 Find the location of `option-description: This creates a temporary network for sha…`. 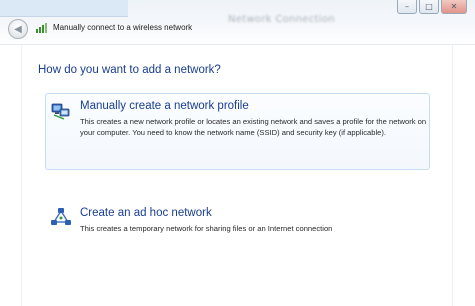

option-description: This creates a temporary network for sha… is located at coordinates (206, 228).